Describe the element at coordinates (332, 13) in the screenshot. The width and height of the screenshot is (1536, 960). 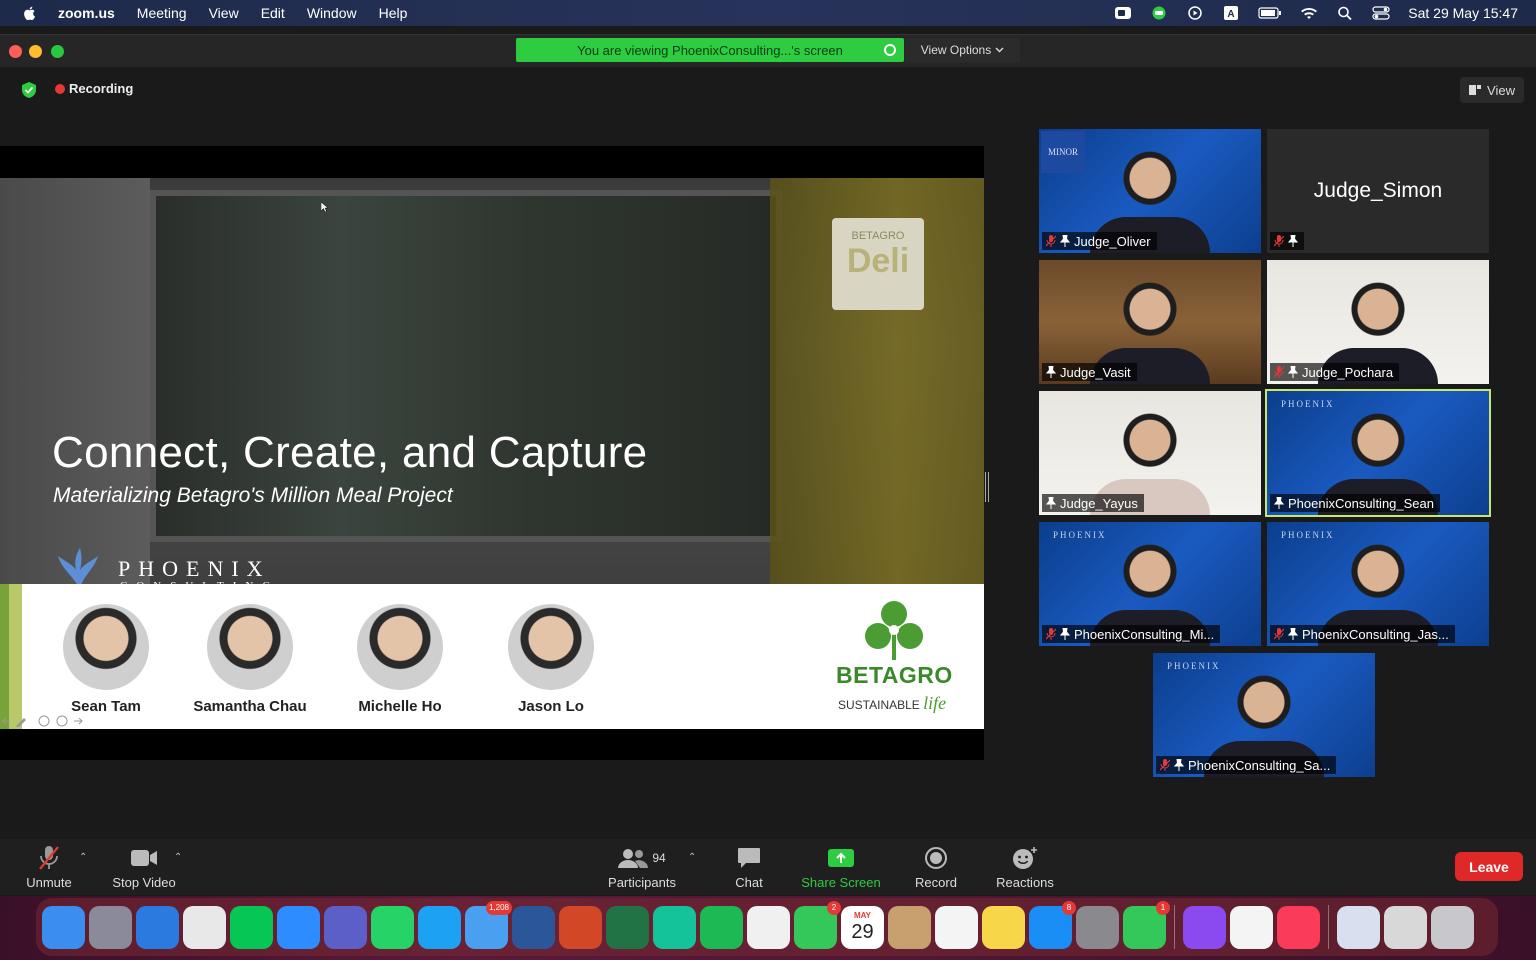
I see `menu-window: Window` at that location.